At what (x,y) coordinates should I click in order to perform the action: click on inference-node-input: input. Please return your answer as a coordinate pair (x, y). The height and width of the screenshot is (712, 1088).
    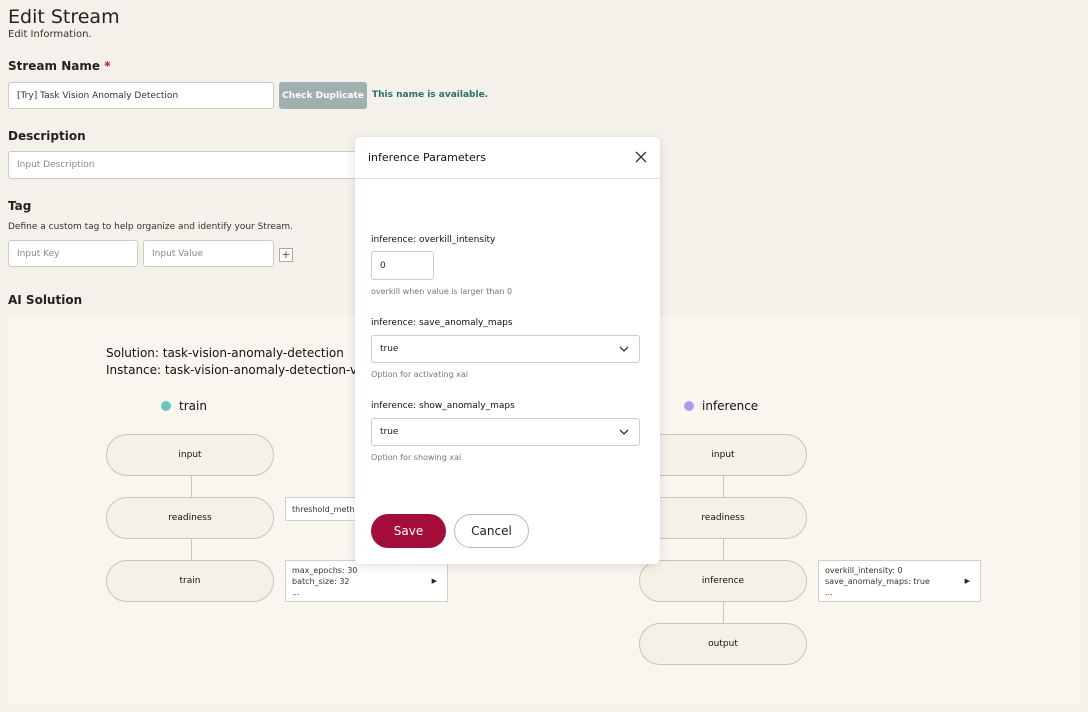
    Looking at the image, I should click on (723, 455).